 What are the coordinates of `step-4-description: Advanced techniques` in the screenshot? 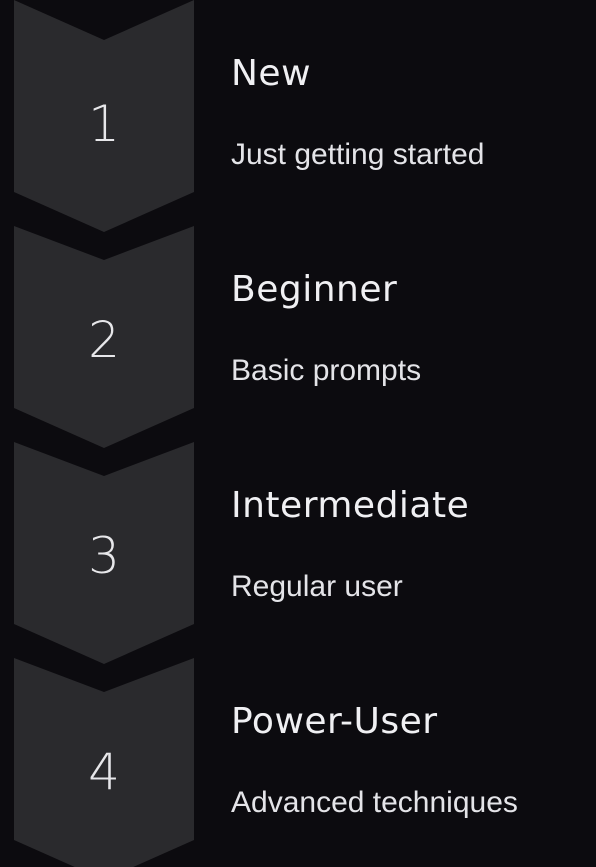 It's located at (374, 802).